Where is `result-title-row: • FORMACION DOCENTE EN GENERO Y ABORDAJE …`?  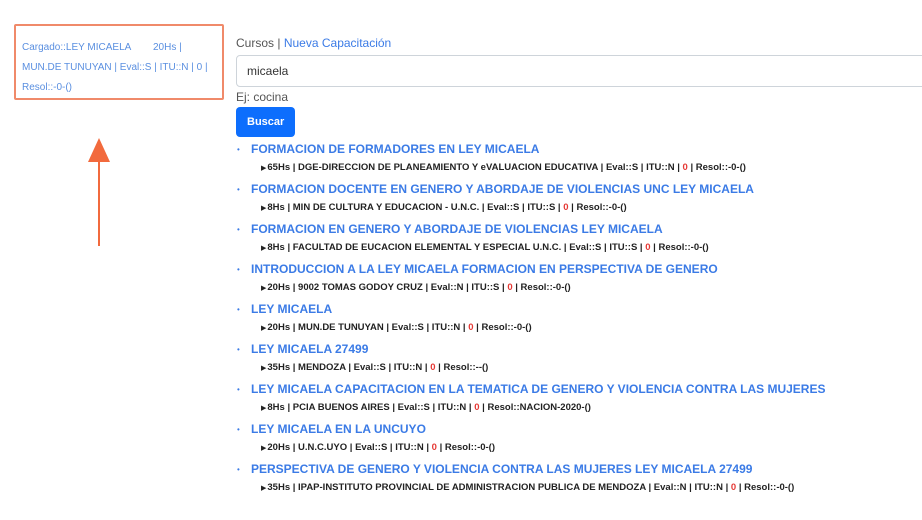
result-title-row: • FORMACION DOCENTE EN GENERO Y ABORDAJE … is located at coordinates (577, 189).